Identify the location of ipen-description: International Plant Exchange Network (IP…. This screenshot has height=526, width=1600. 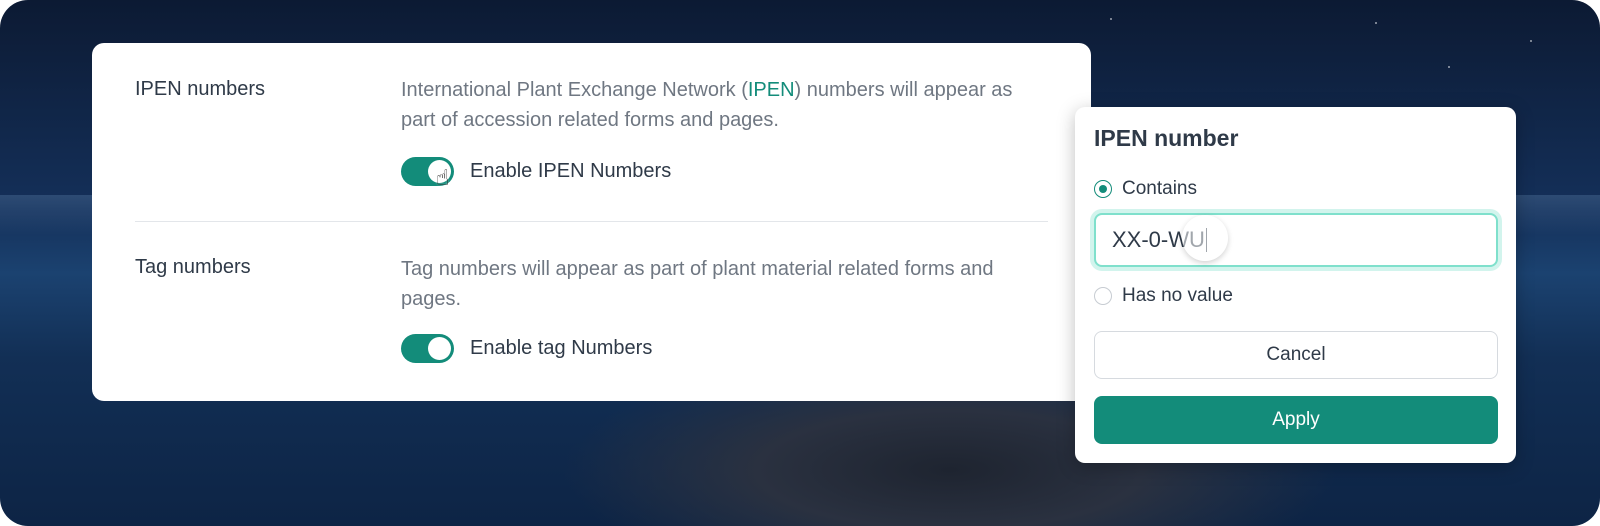
(721, 105).